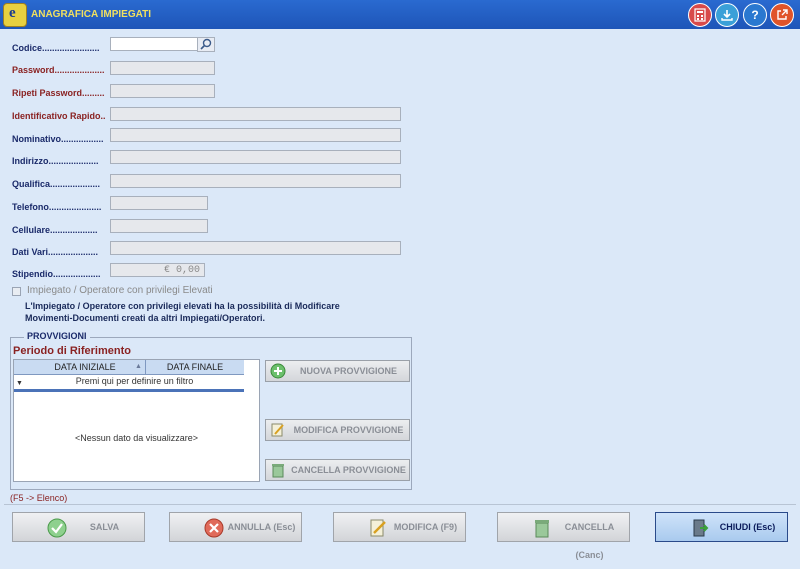 The height and width of the screenshot is (569, 800). What do you see at coordinates (72, 351) in the screenshot?
I see `periodo-title: Periodo di Riferimento` at bounding box center [72, 351].